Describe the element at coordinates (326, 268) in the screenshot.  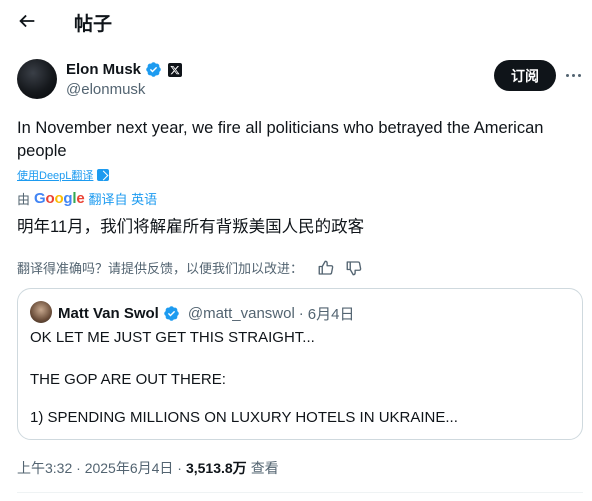
I see `thumbs-up-icon` at that location.